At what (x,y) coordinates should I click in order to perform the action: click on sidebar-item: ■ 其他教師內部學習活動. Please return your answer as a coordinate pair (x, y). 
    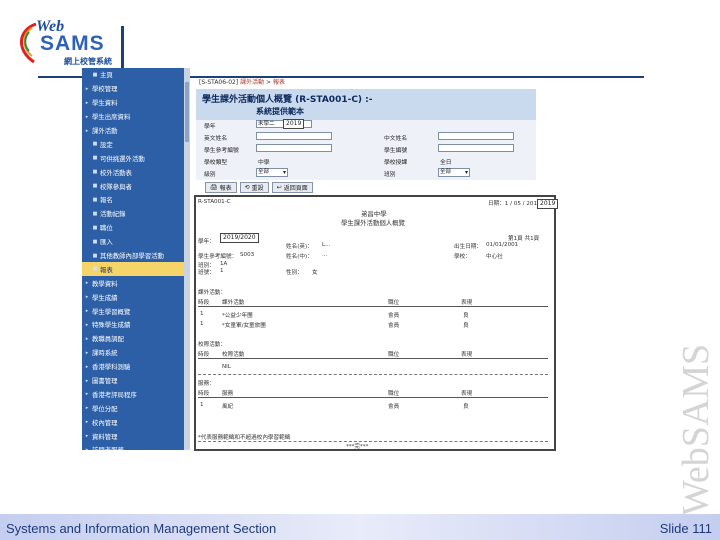
    Looking at the image, I should click on (133, 256).